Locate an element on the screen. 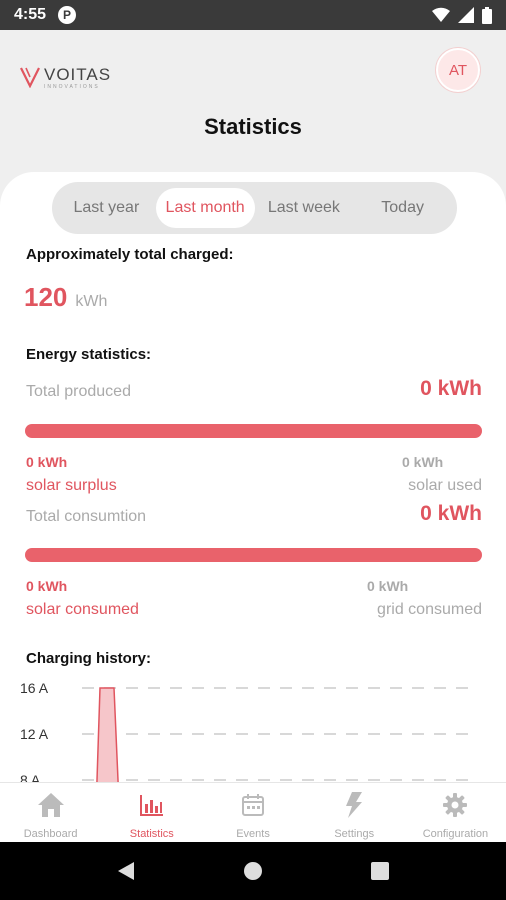 The height and width of the screenshot is (900, 506). grid-consumed-label: grid consumed is located at coordinates (429, 609).